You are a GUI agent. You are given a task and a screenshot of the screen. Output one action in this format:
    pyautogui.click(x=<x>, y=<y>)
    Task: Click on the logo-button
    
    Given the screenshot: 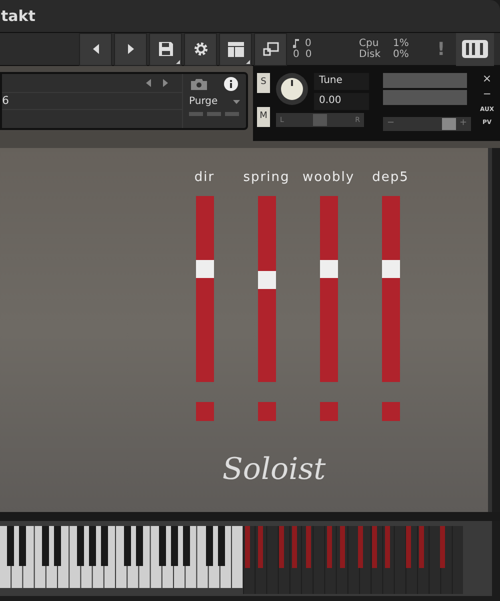 What is the action you would take?
    pyautogui.click(x=475, y=49)
    